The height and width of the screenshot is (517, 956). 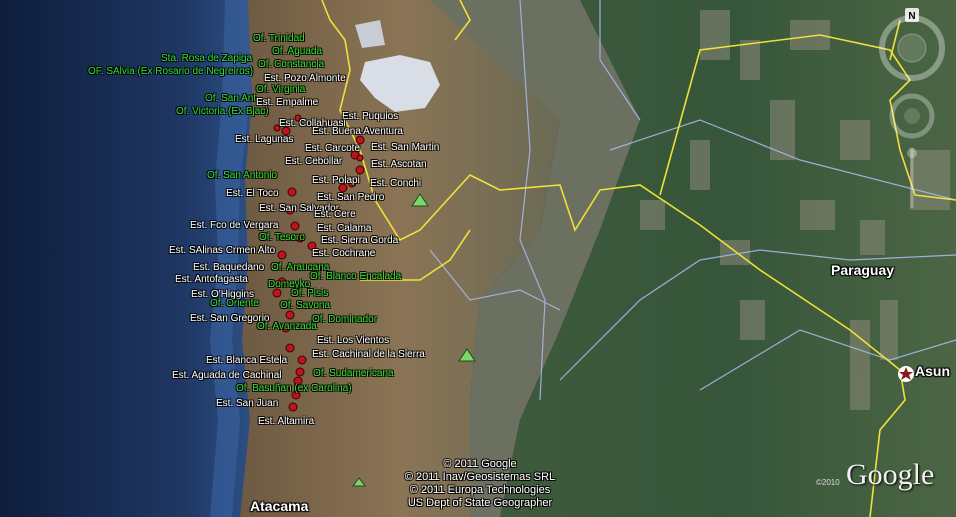 What do you see at coordinates (359, 240) in the screenshot?
I see `station-label: Est. Sierra Gorda` at bounding box center [359, 240].